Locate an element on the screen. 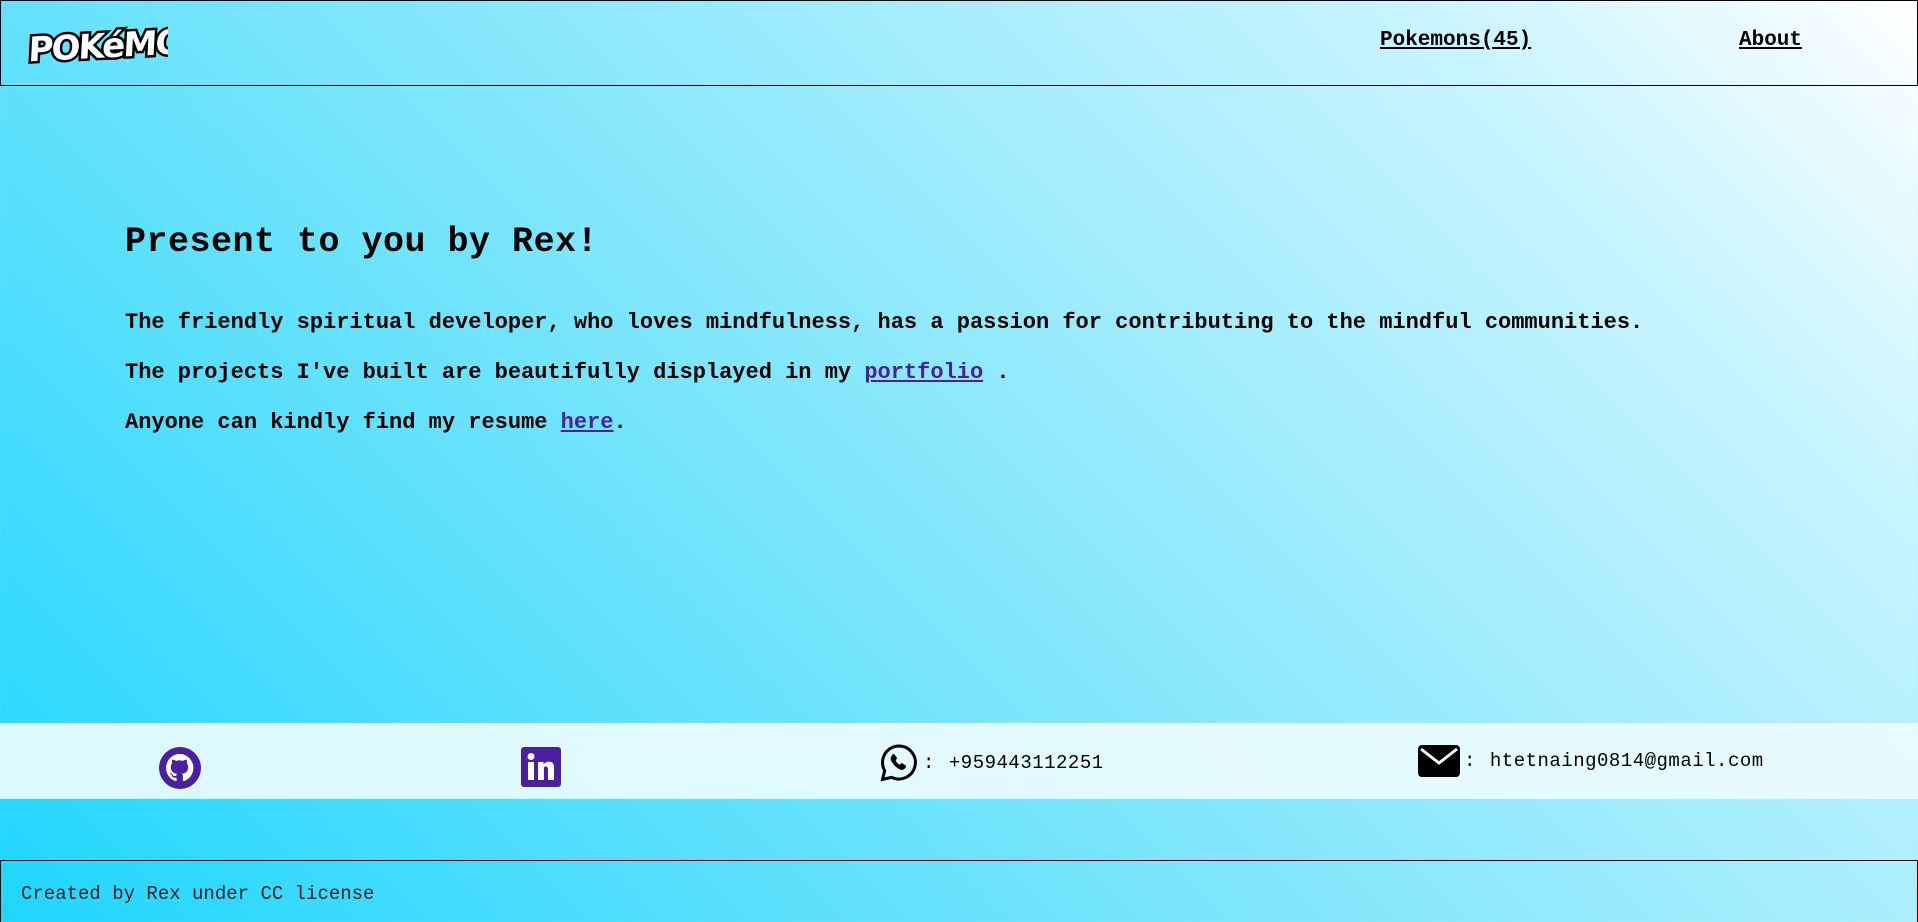  linkedin-link is located at coordinates (541, 767).